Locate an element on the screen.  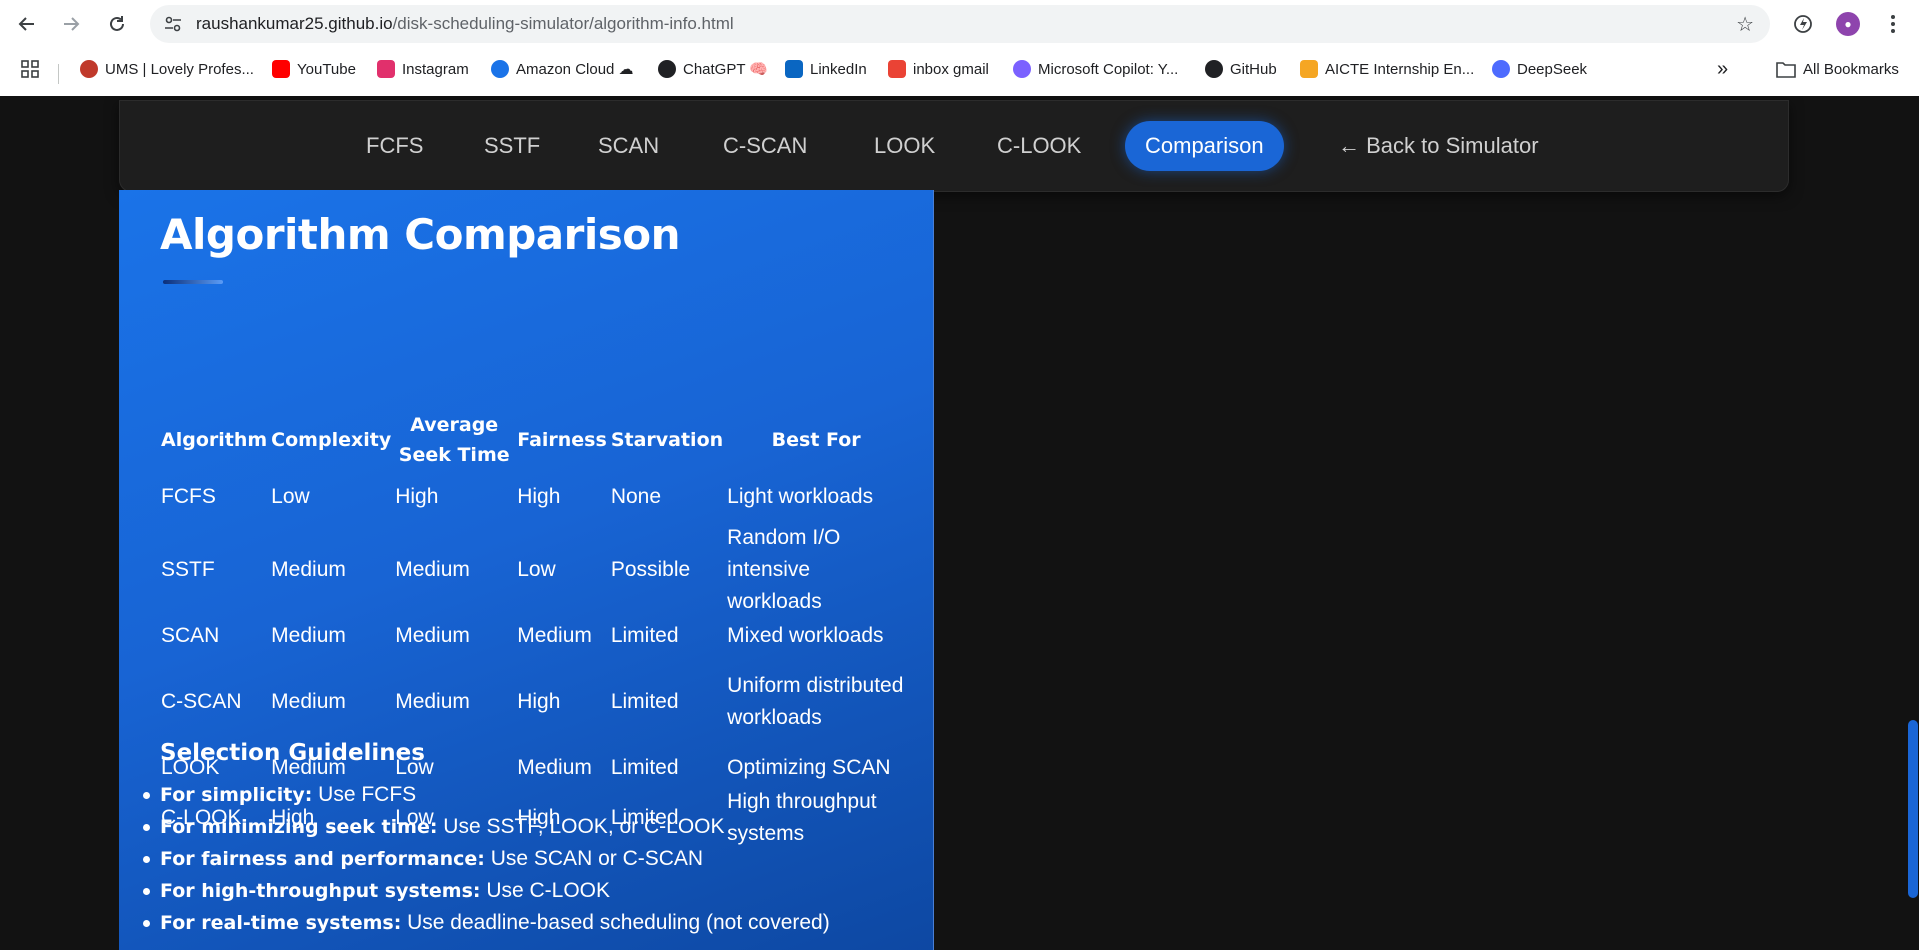
nav-c-look: C-LOOK is located at coordinates (1039, 146).